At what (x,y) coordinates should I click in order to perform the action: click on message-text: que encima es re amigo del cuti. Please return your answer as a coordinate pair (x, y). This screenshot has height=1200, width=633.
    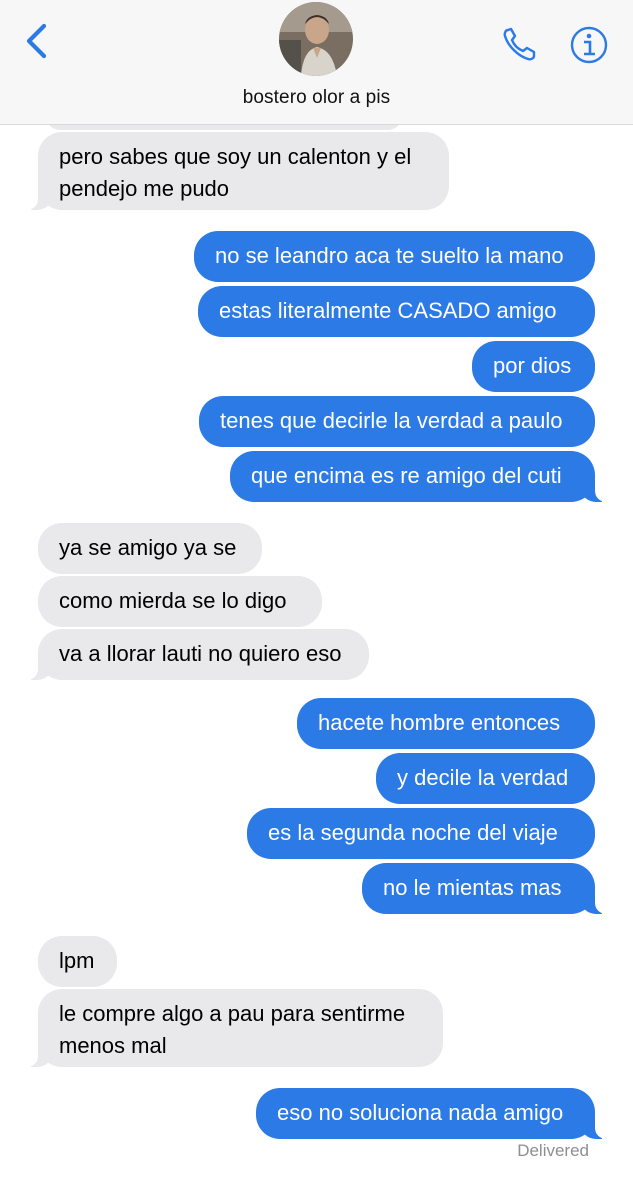
    Looking at the image, I should click on (406, 475).